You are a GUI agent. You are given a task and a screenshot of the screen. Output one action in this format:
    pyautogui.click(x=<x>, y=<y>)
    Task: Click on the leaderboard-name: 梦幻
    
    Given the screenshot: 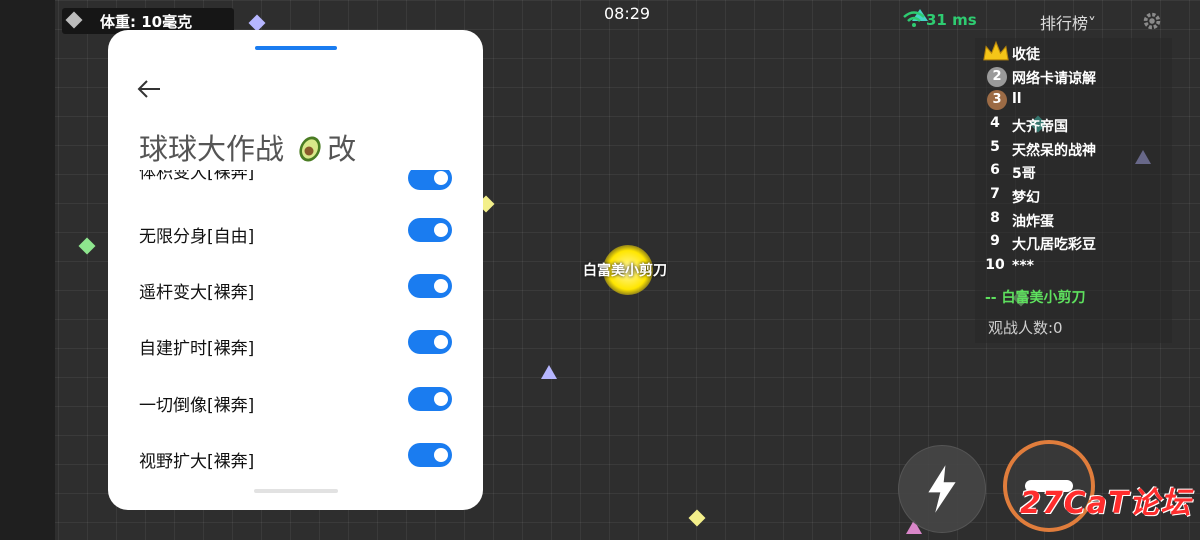 What is the action you would take?
    pyautogui.click(x=1026, y=198)
    